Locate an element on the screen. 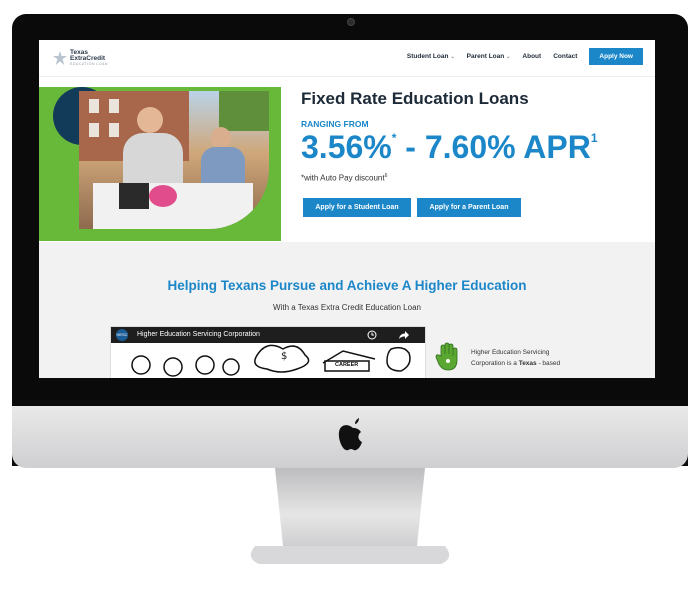  autopay-footnote: 6 is located at coordinates (386, 176).